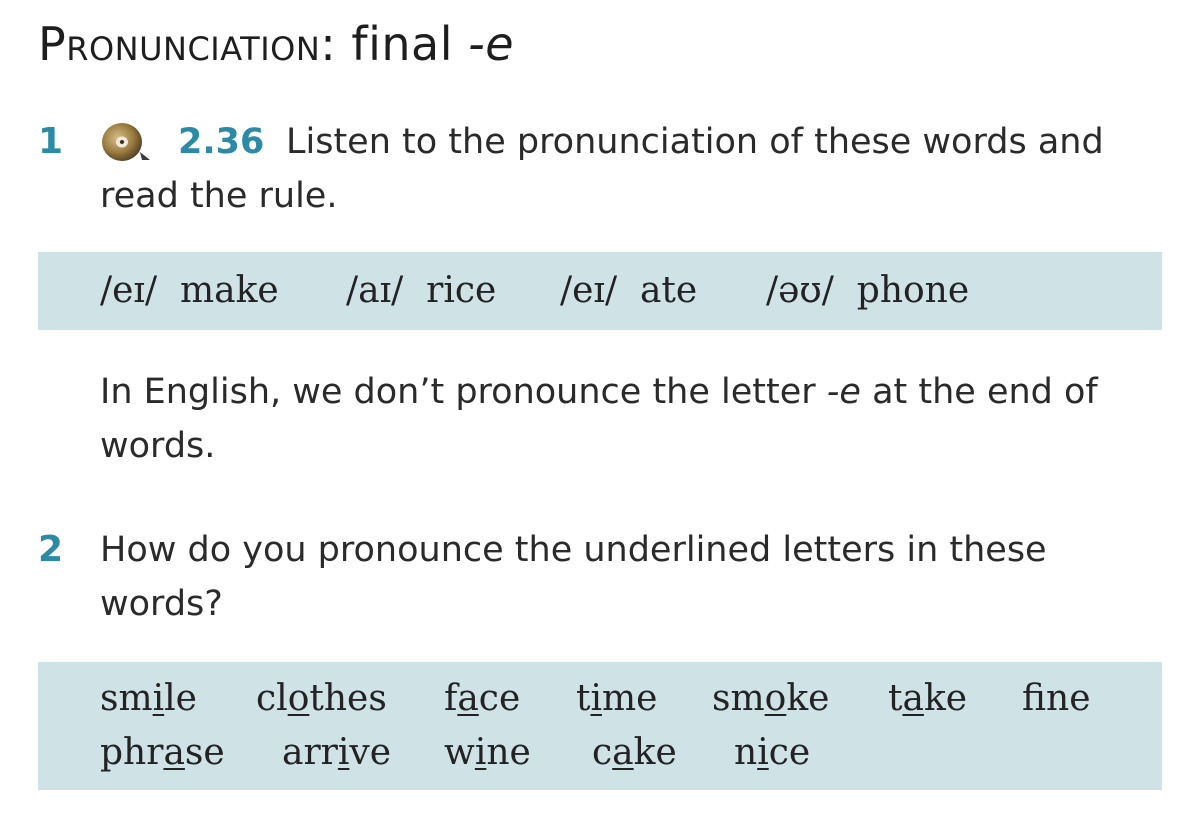 Image resolution: width=1200 pixels, height=823 pixels. What do you see at coordinates (421, 291) in the screenshot?
I see `word-item-rice: /aɪ/ rice` at bounding box center [421, 291].